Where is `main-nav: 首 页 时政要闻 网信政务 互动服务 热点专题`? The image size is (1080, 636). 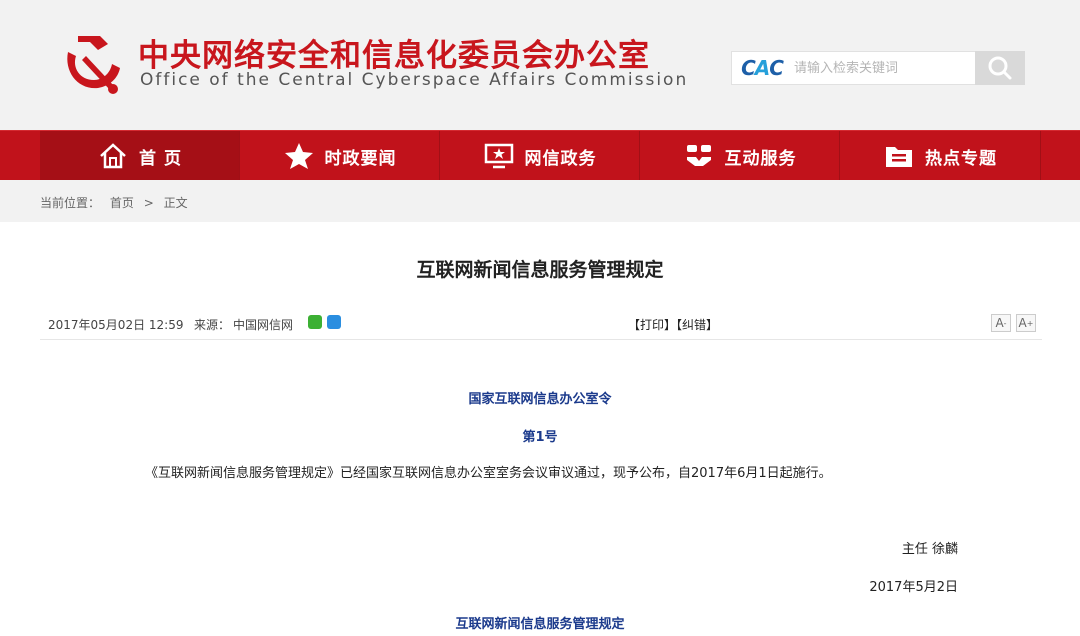 main-nav: 首 页 时政要闻 网信政务 互动服务 热点专题 is located at coordinates (540, 155).